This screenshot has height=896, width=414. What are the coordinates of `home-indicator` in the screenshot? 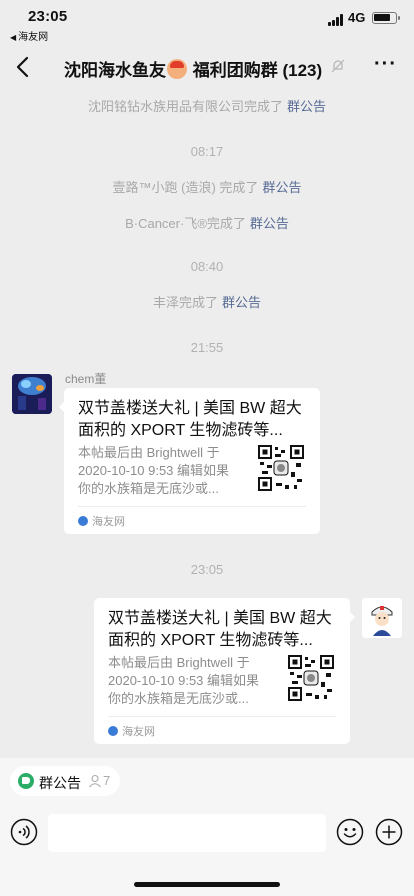 It's located at (207, 884).